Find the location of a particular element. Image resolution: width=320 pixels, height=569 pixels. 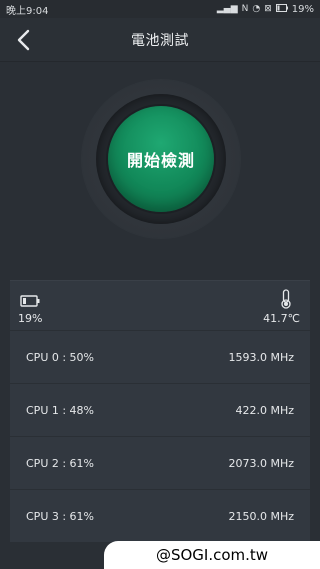

page-title: 電池測試 is located at coordinates (160, 40).